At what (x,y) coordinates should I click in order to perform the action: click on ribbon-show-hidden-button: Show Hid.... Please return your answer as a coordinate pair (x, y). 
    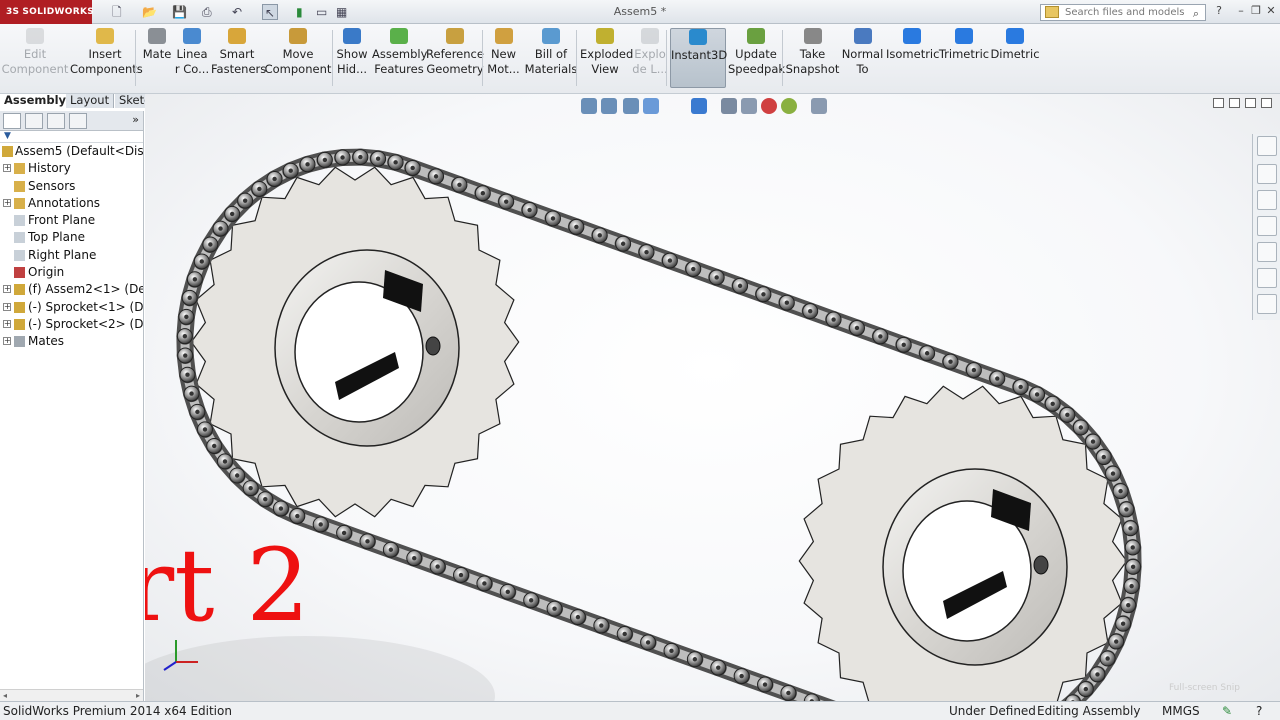
    Looking at the image, I should click on (352, 58).